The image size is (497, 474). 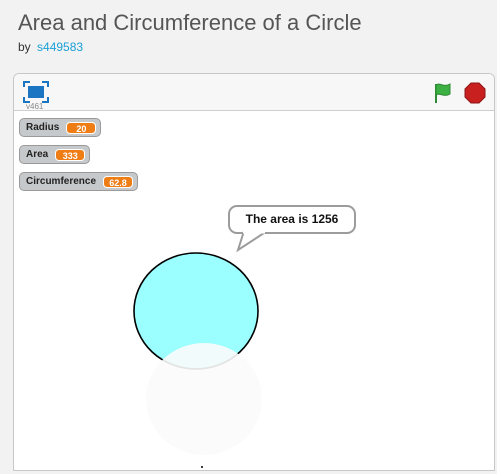 I want to click on monitor-label: Radius, so click(x=43, y=127).